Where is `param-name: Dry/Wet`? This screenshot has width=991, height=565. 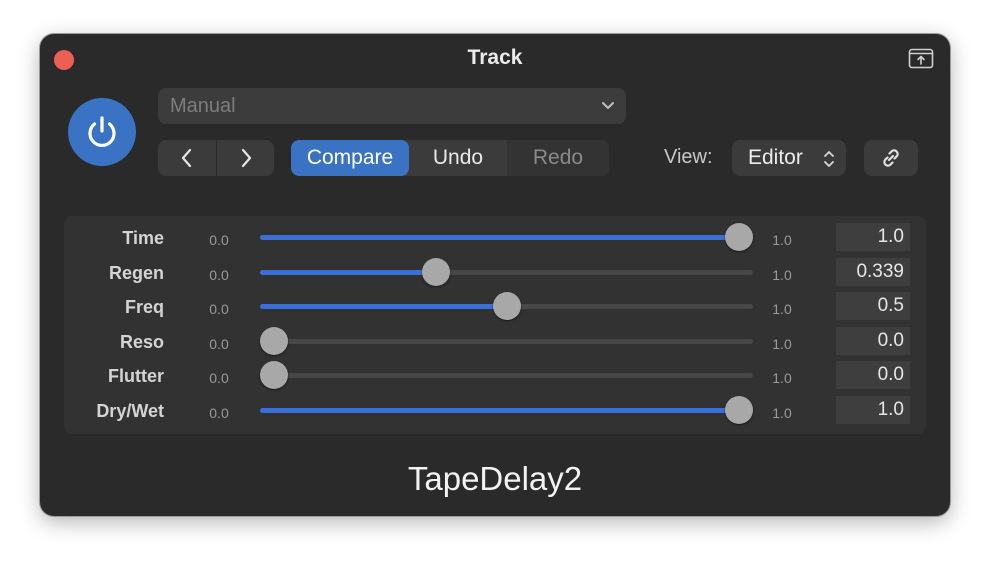
param-name: Dry/Wet is located at coordinates (130, 411).